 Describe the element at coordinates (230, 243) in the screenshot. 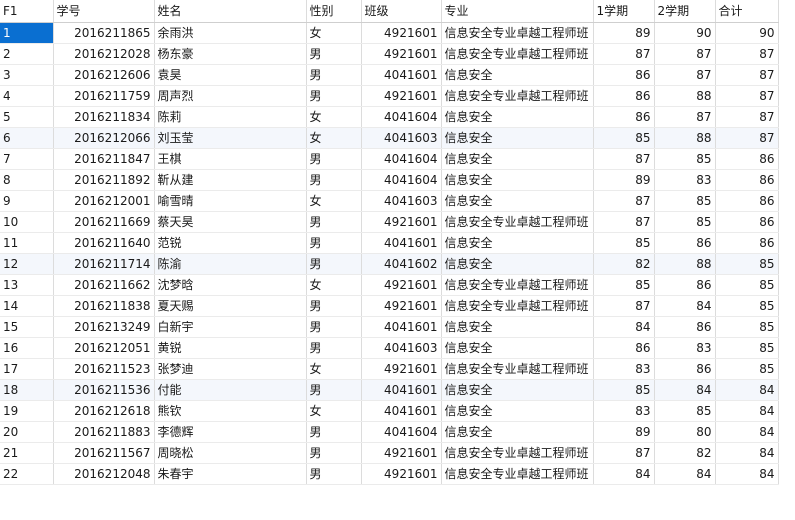

I see `cell-name: 范锐` at that location.